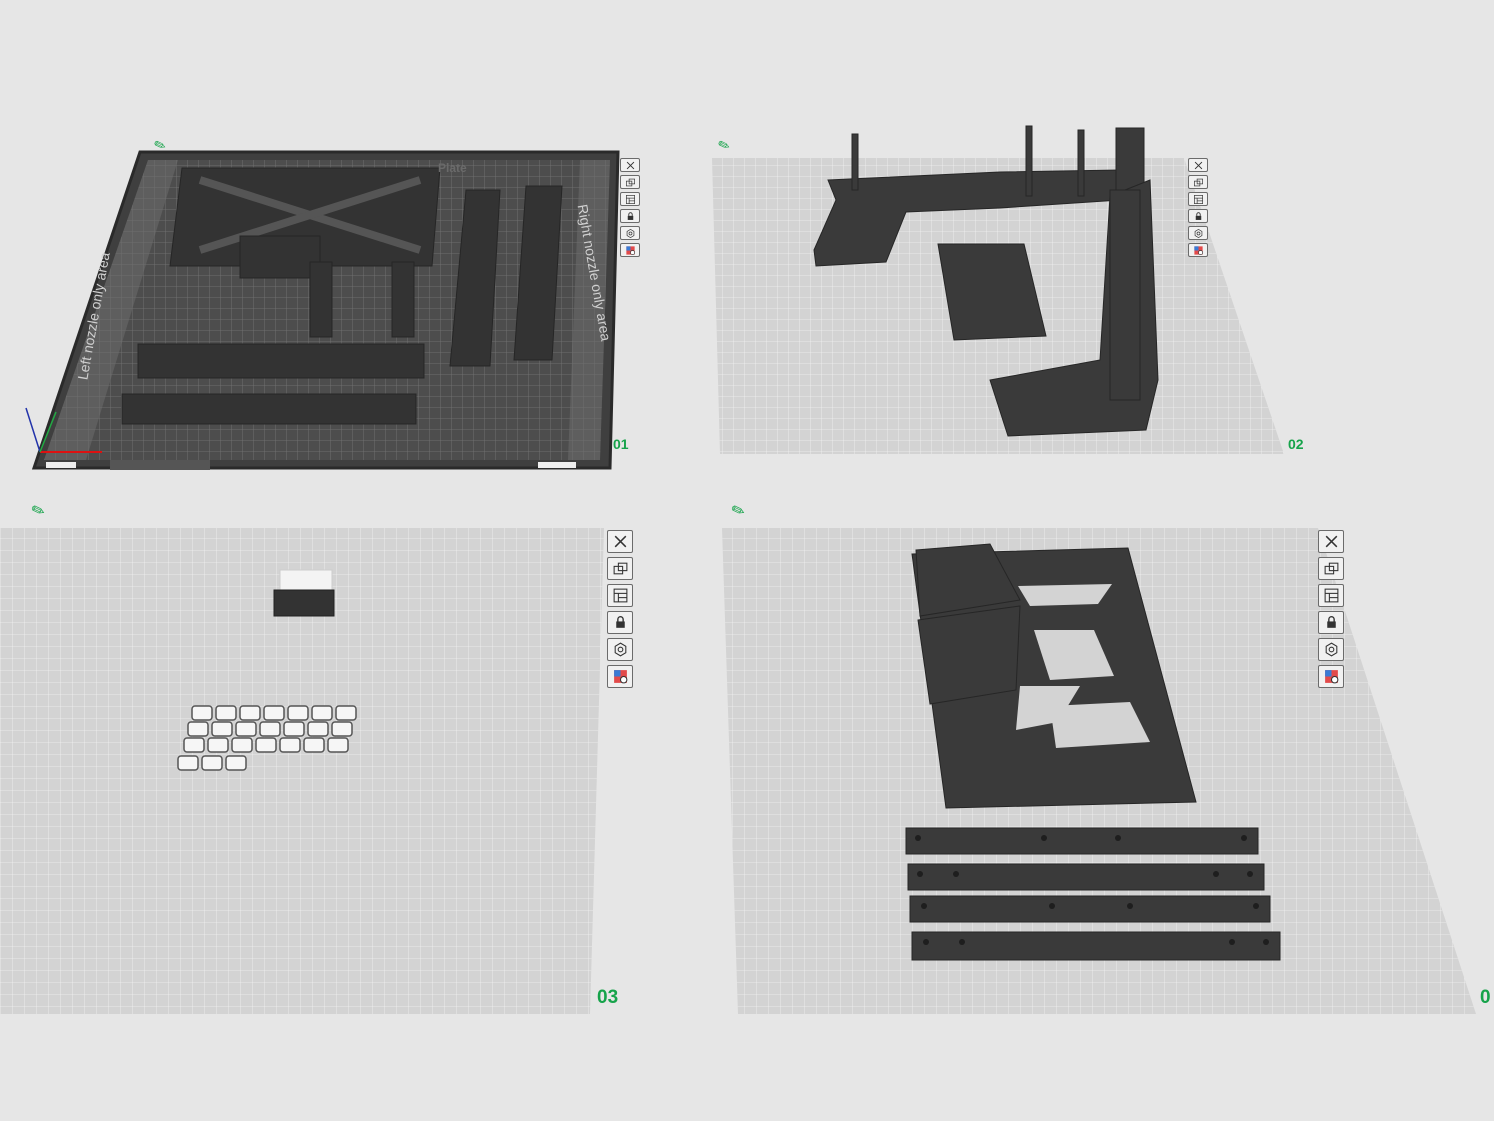 The image size is (1494, 1121). What do you see at coordinates (1485, 997) in the screenshot?
I see `plate-04-number: 0` at bounding box center [1485, 997].